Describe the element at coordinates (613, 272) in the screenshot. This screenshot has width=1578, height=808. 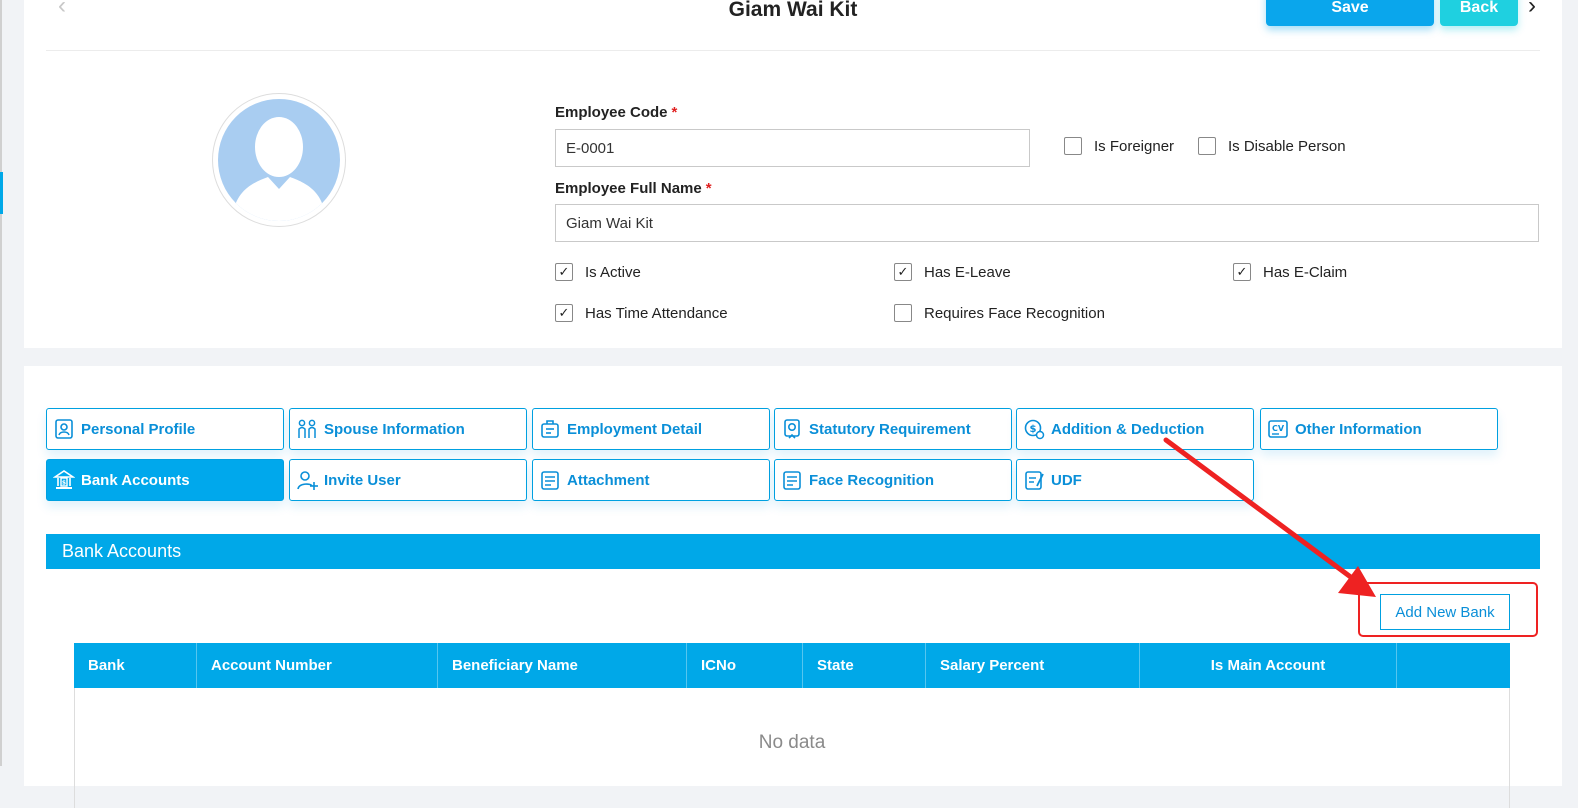
I see `checkbox-label: Is Active` at that location.